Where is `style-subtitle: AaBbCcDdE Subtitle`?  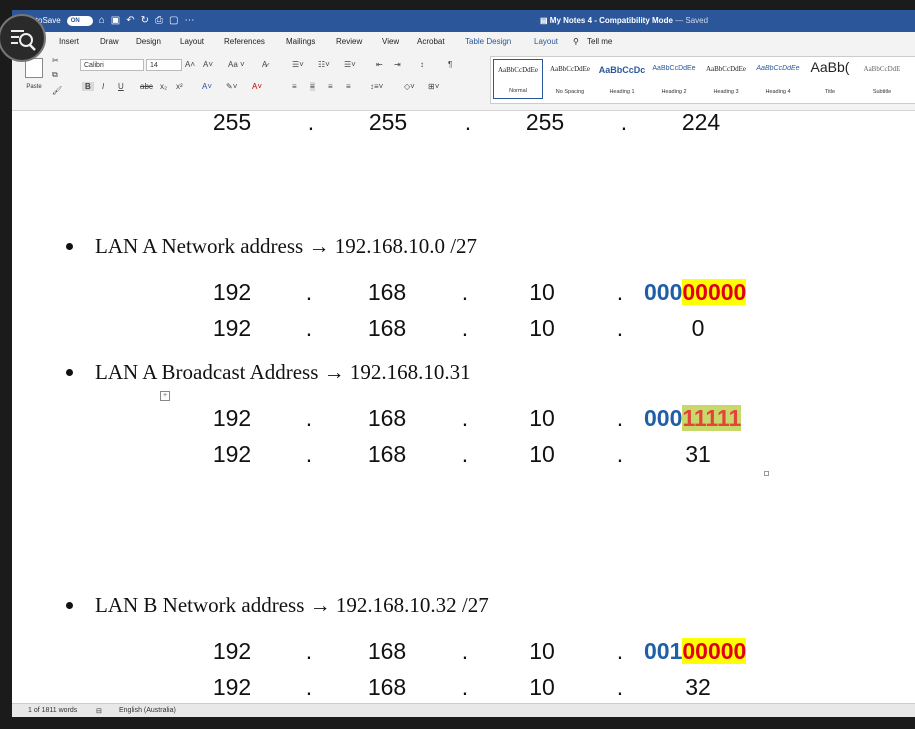 style-subtitle: AaBbCcDdE Subtitle is located at coordinates (882, 79).